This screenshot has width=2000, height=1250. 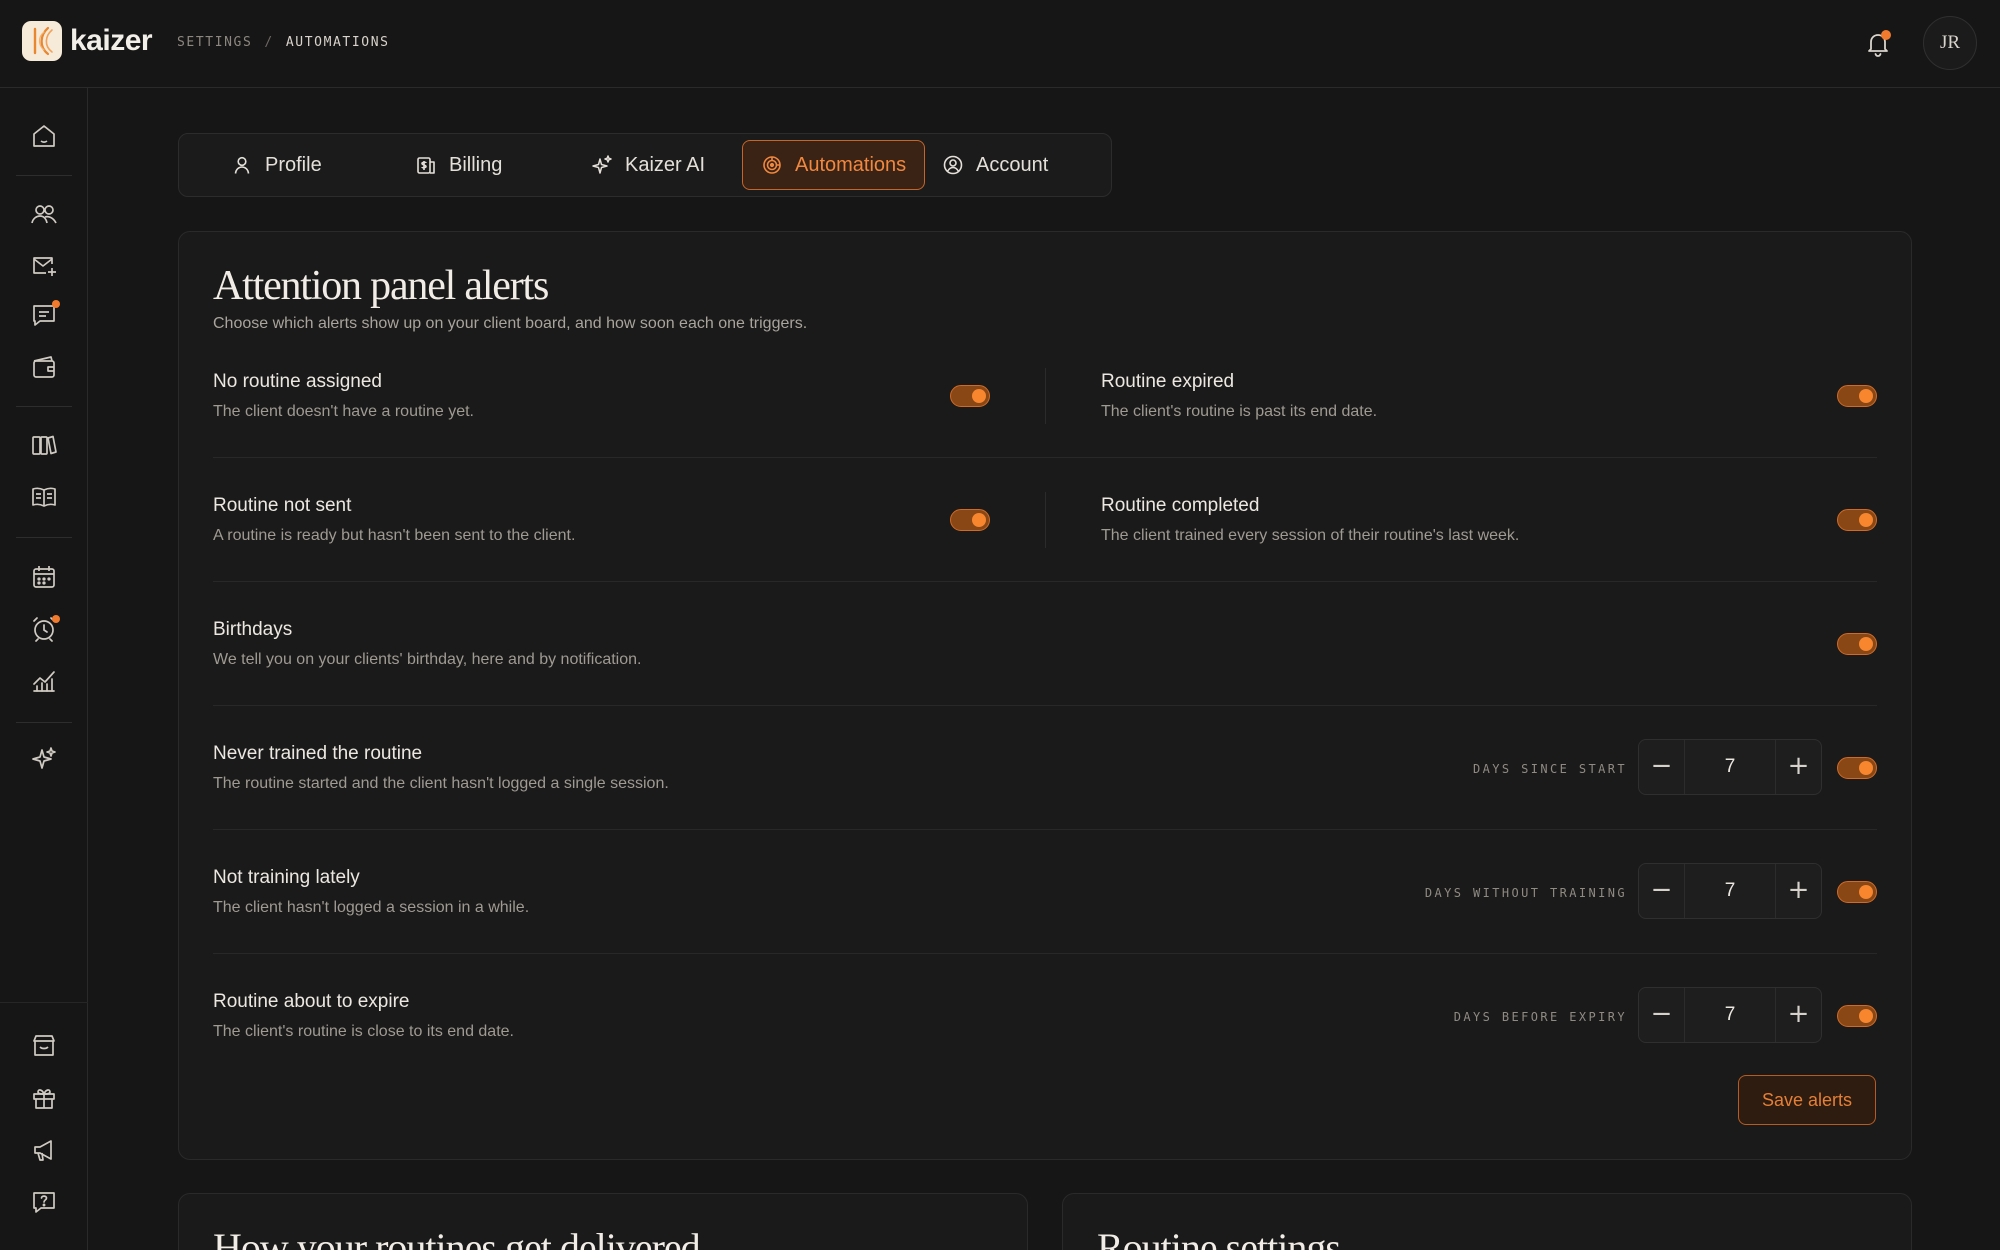 I want to click on invite-mail-icon, so click(x=44, y=265).